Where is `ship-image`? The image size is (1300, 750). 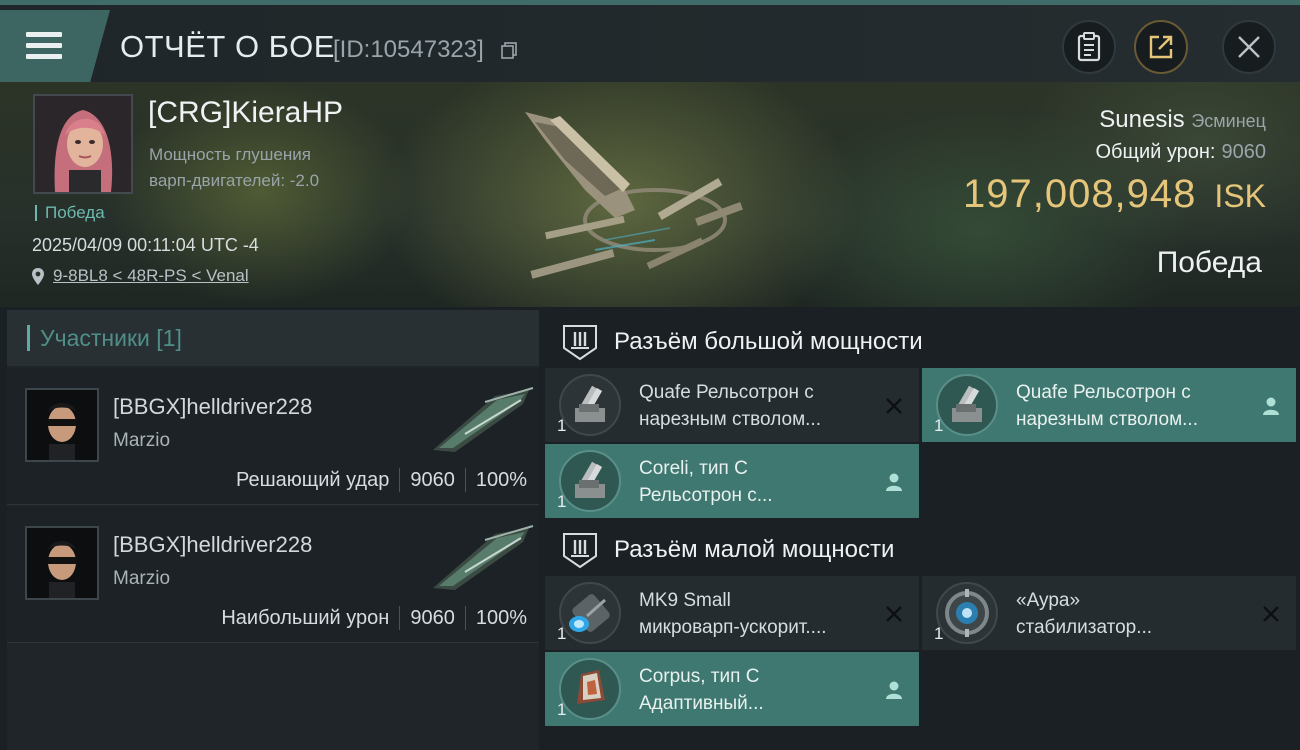
ship-image is located at coordinates (634, 195).